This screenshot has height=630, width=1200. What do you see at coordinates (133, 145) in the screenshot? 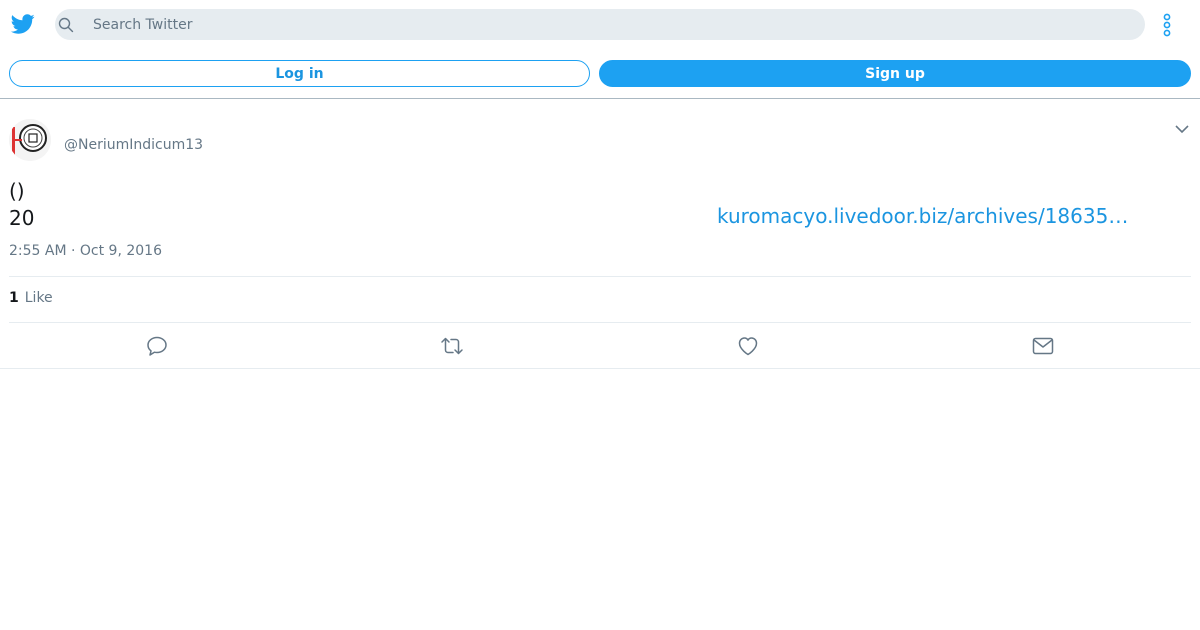
I see `tweet-author-handle: @NeriumIndicum13` at bounding box center [133, 145].